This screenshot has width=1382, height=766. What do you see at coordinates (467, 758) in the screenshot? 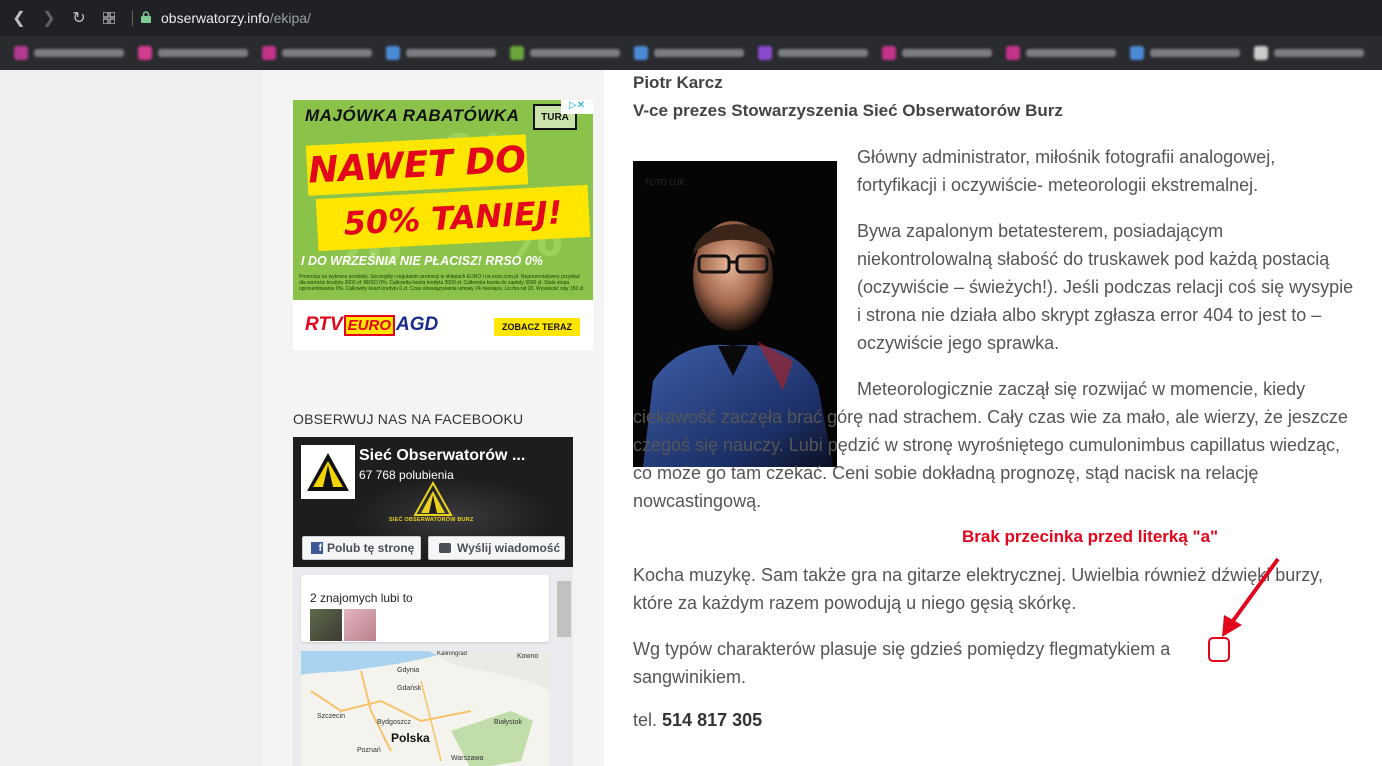
I see `map-label: Warszawa` at bounding box center [467, 758].